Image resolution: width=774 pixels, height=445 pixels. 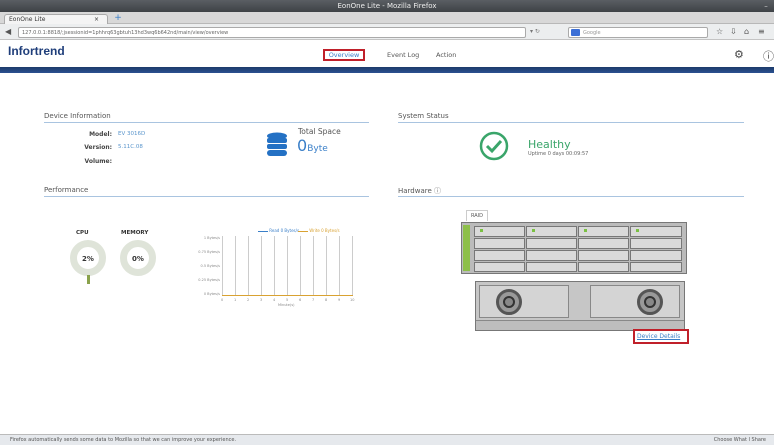 I want to click on total-space-number: 0, so click(x=302, y=145).